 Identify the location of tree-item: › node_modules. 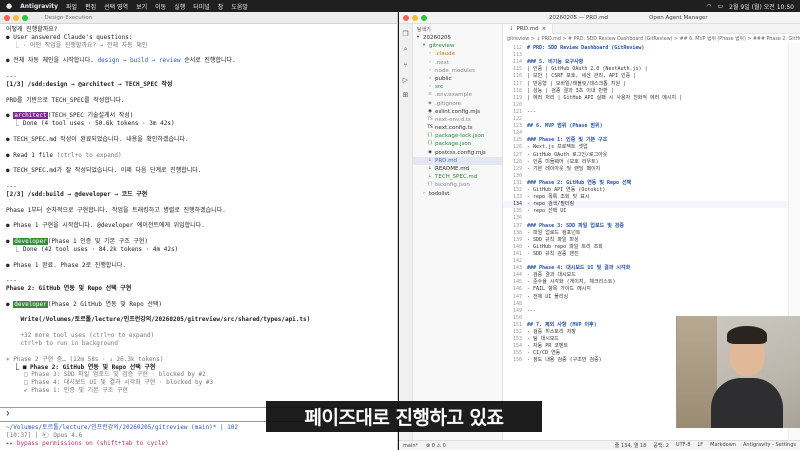
(457, 71).